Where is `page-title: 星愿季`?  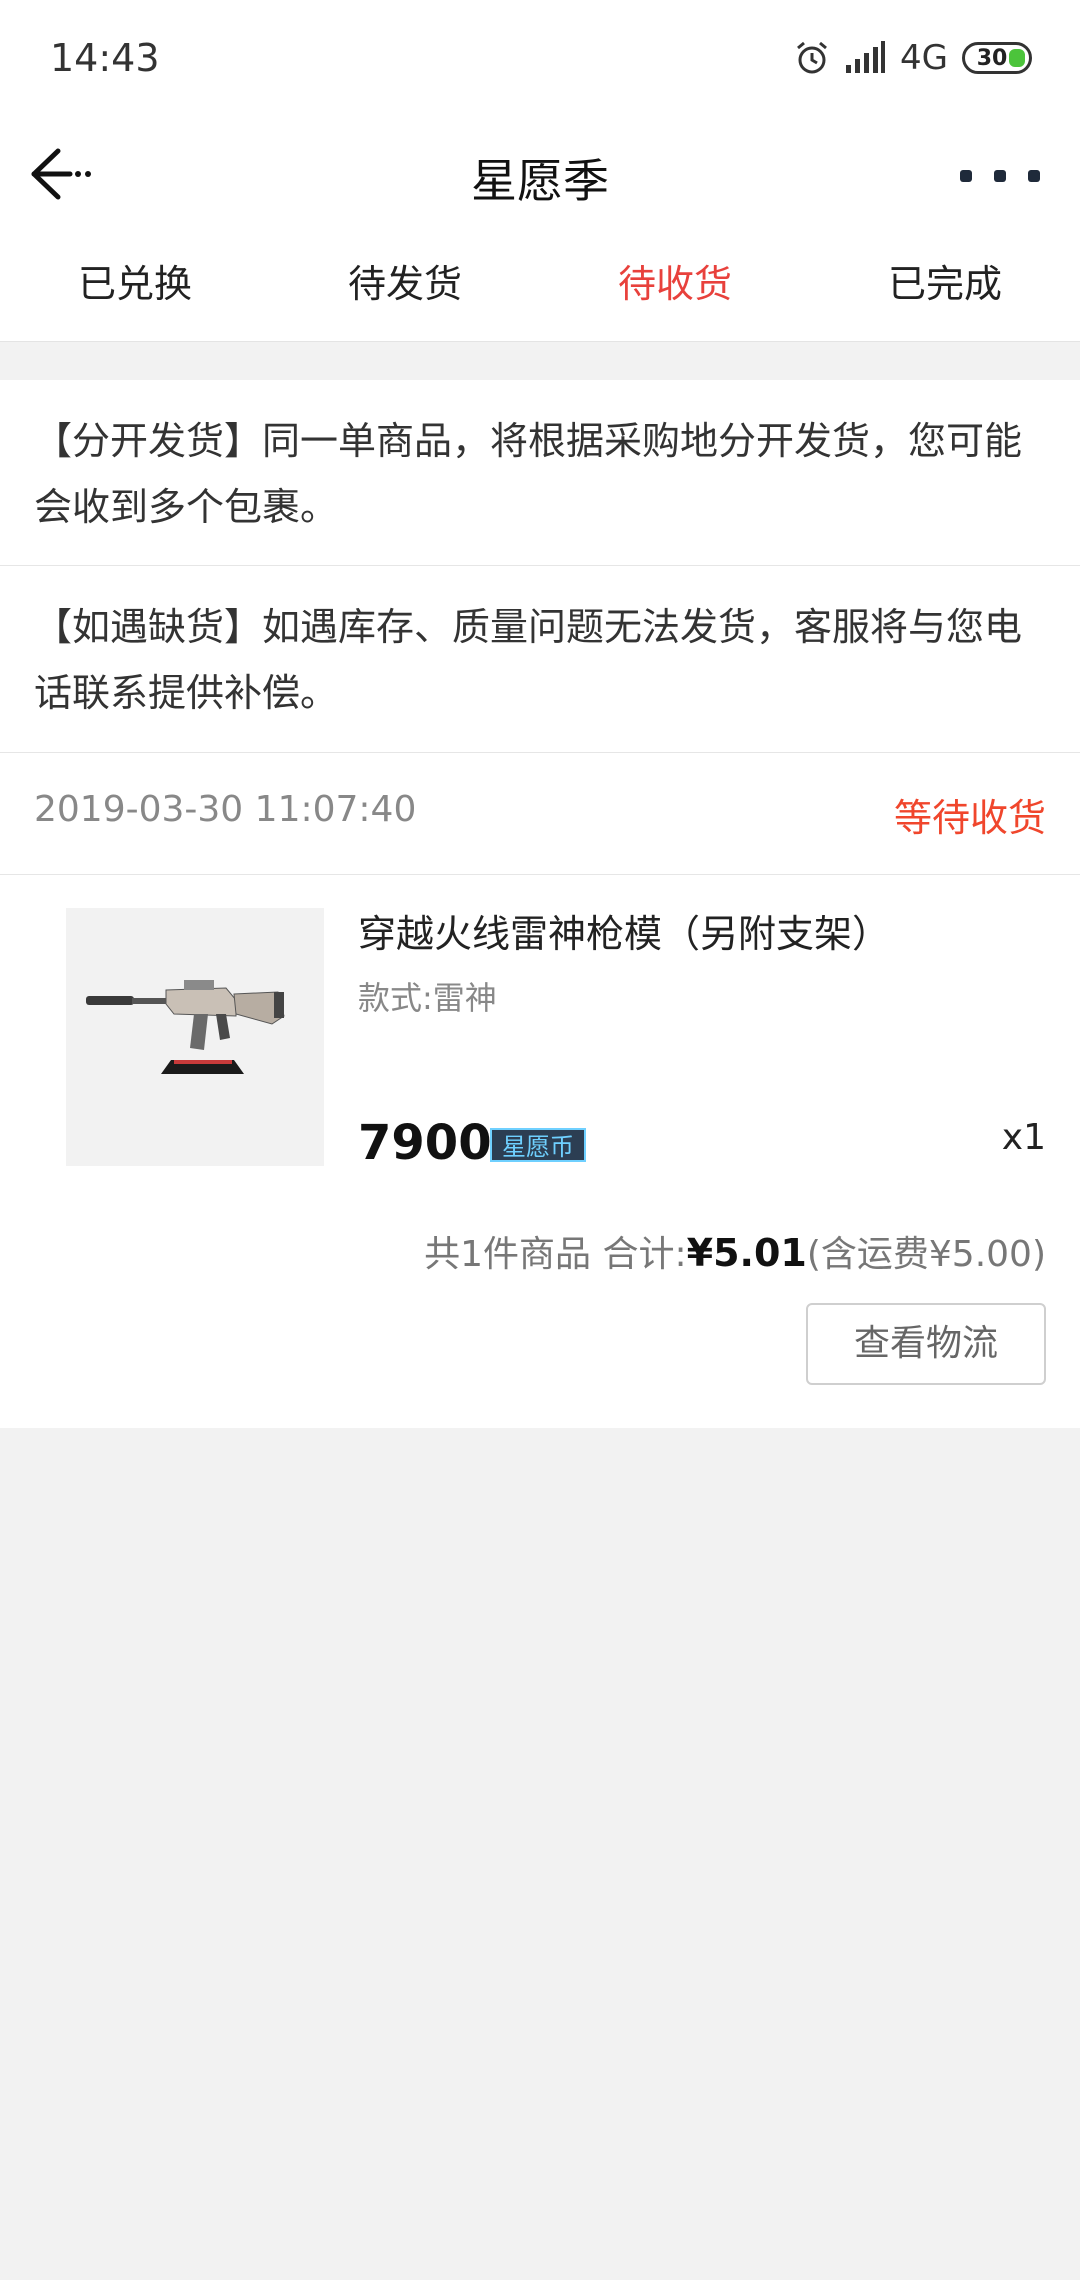
page-title: 星愿季 is located at coordinates (540, 181).